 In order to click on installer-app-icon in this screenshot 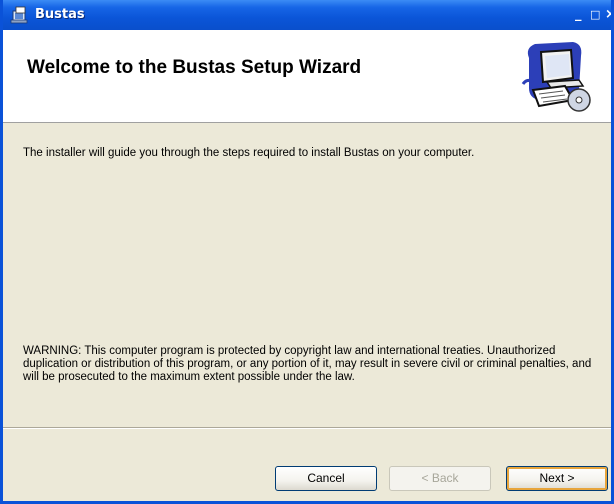, I will do `click(19, 15)`.